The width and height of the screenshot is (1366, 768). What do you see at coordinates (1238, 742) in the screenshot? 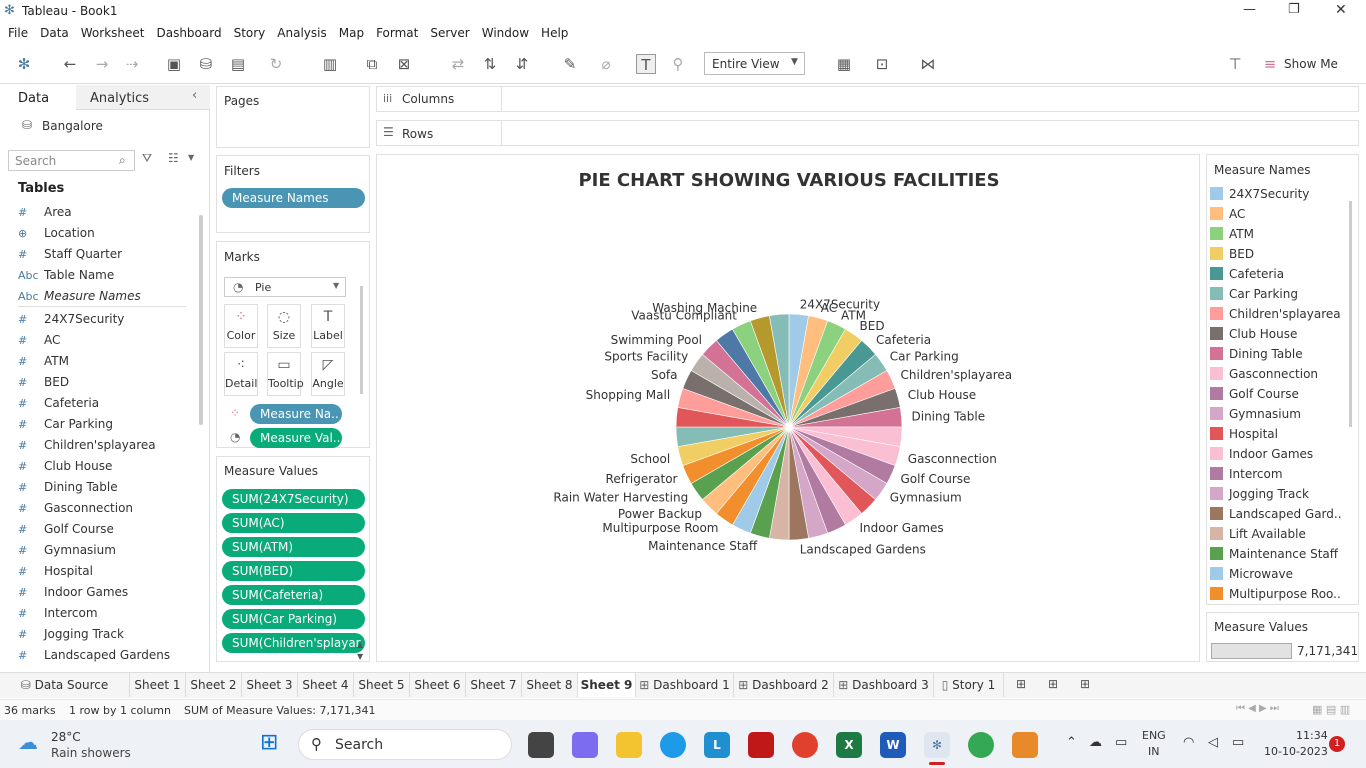
I see `power-icon: ▭` at bounding box center [1238, 742].